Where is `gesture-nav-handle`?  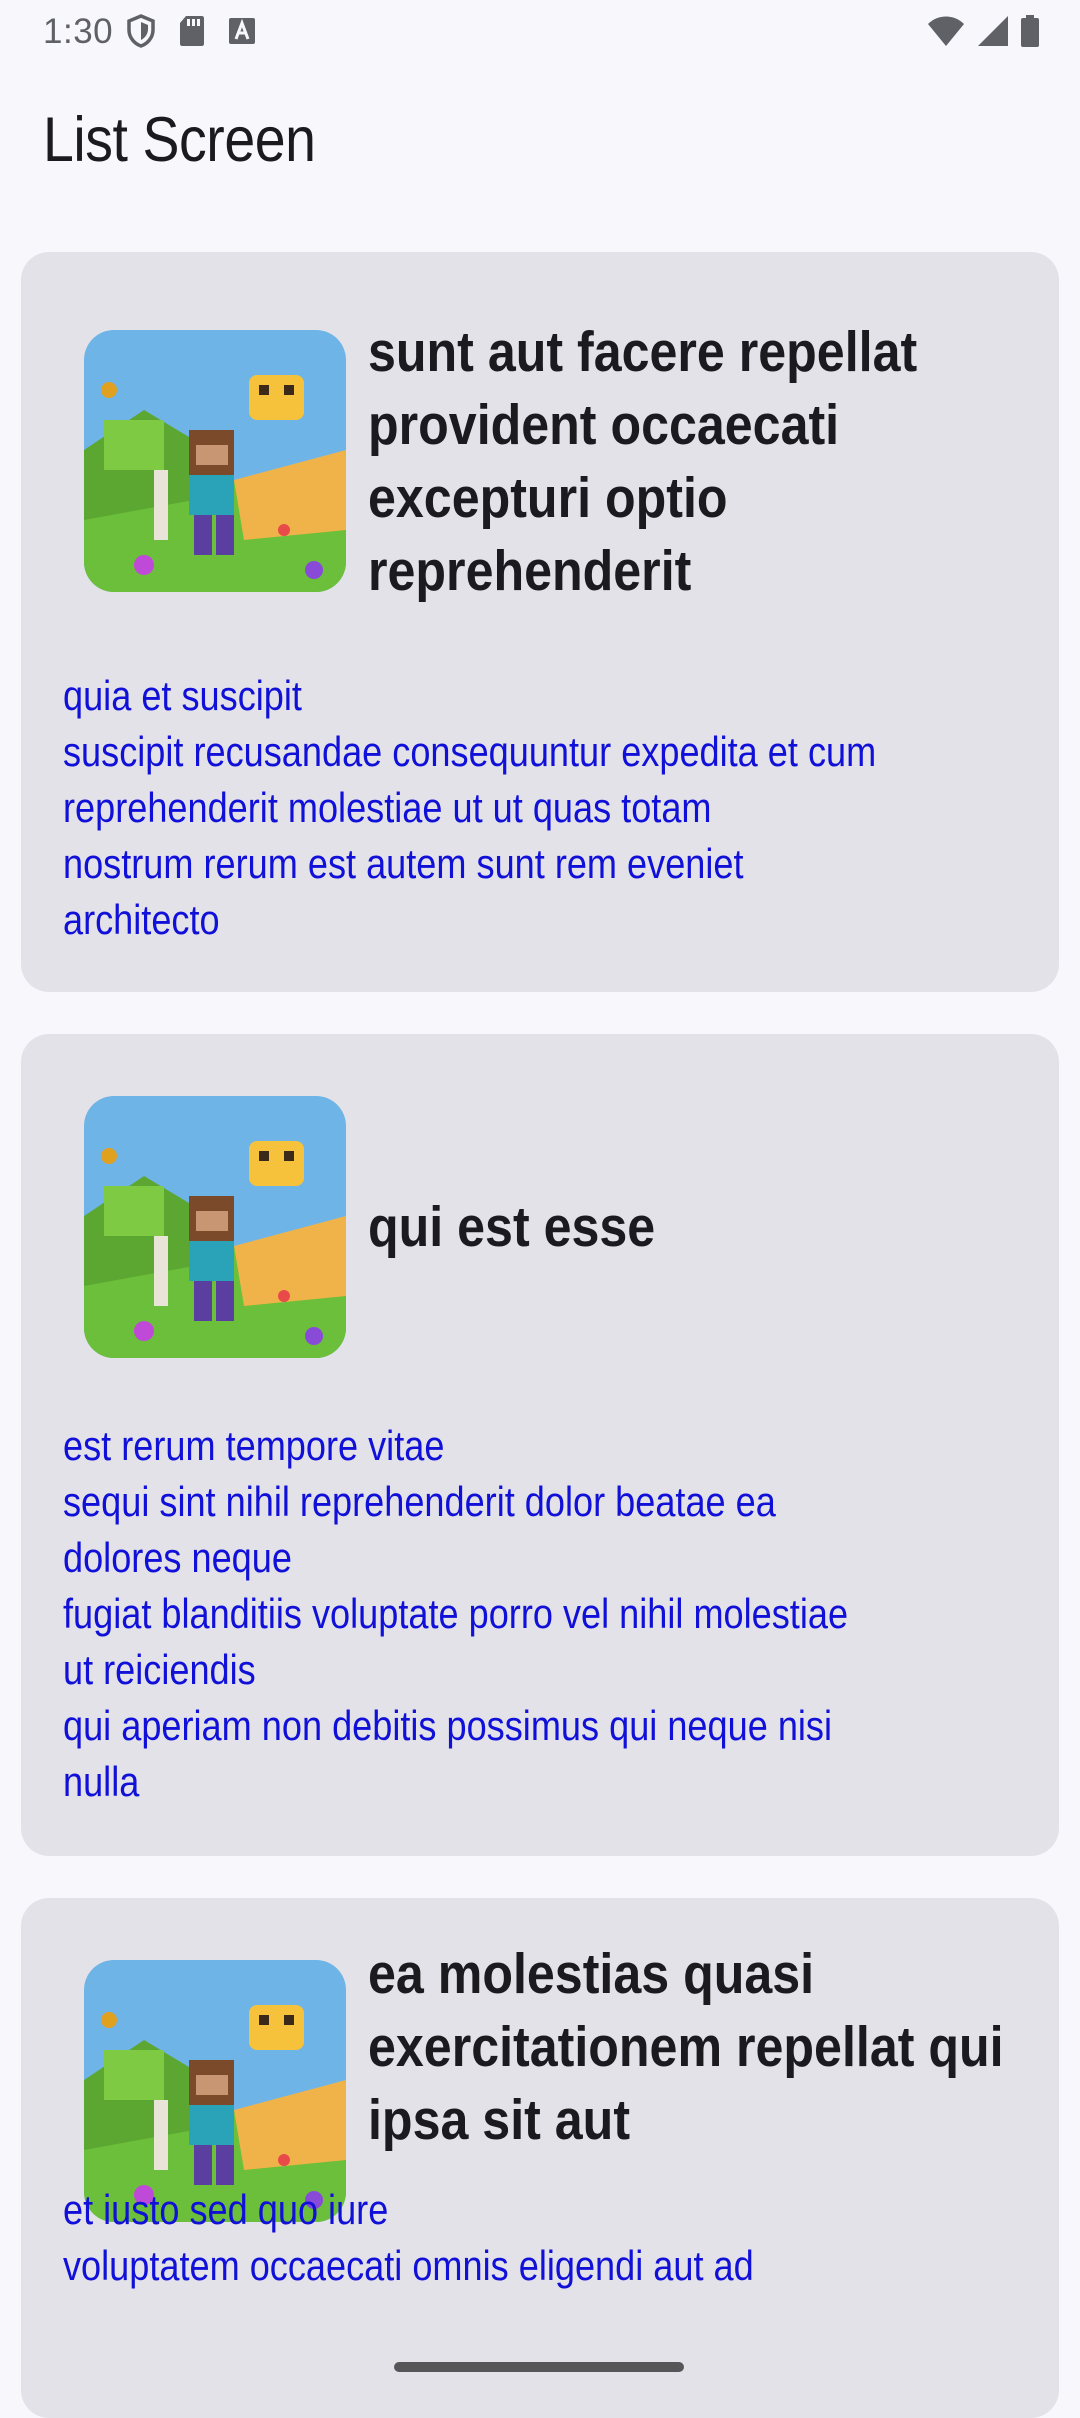
gesture-nav-handle is located at coordinates (539, 2367).